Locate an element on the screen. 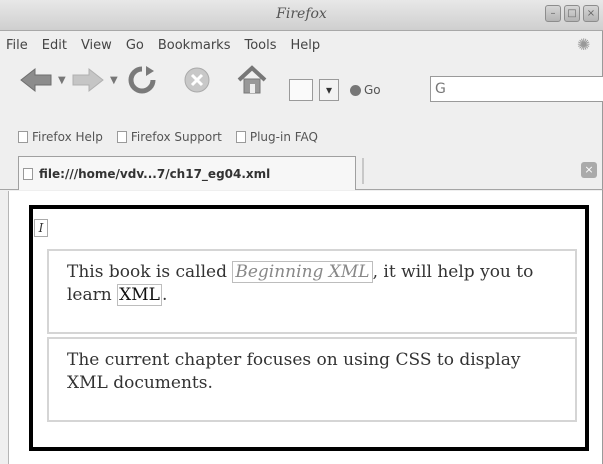  menu-tools: Tools is located at coordinates (260, 45).